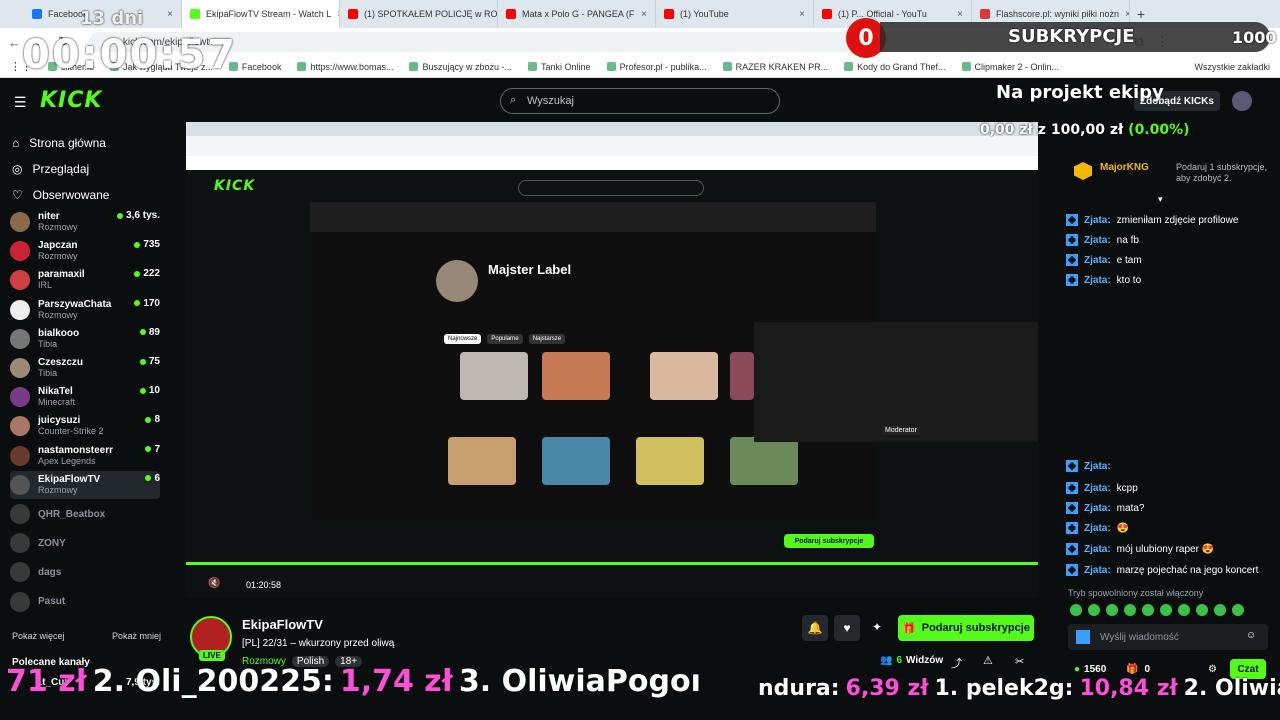 The height and width of the screenshot is (720, 1280). What do you see at coordinates (14, 42) in the screenshot?
I see `back-icon: ←` at bounding box center [14, 42].